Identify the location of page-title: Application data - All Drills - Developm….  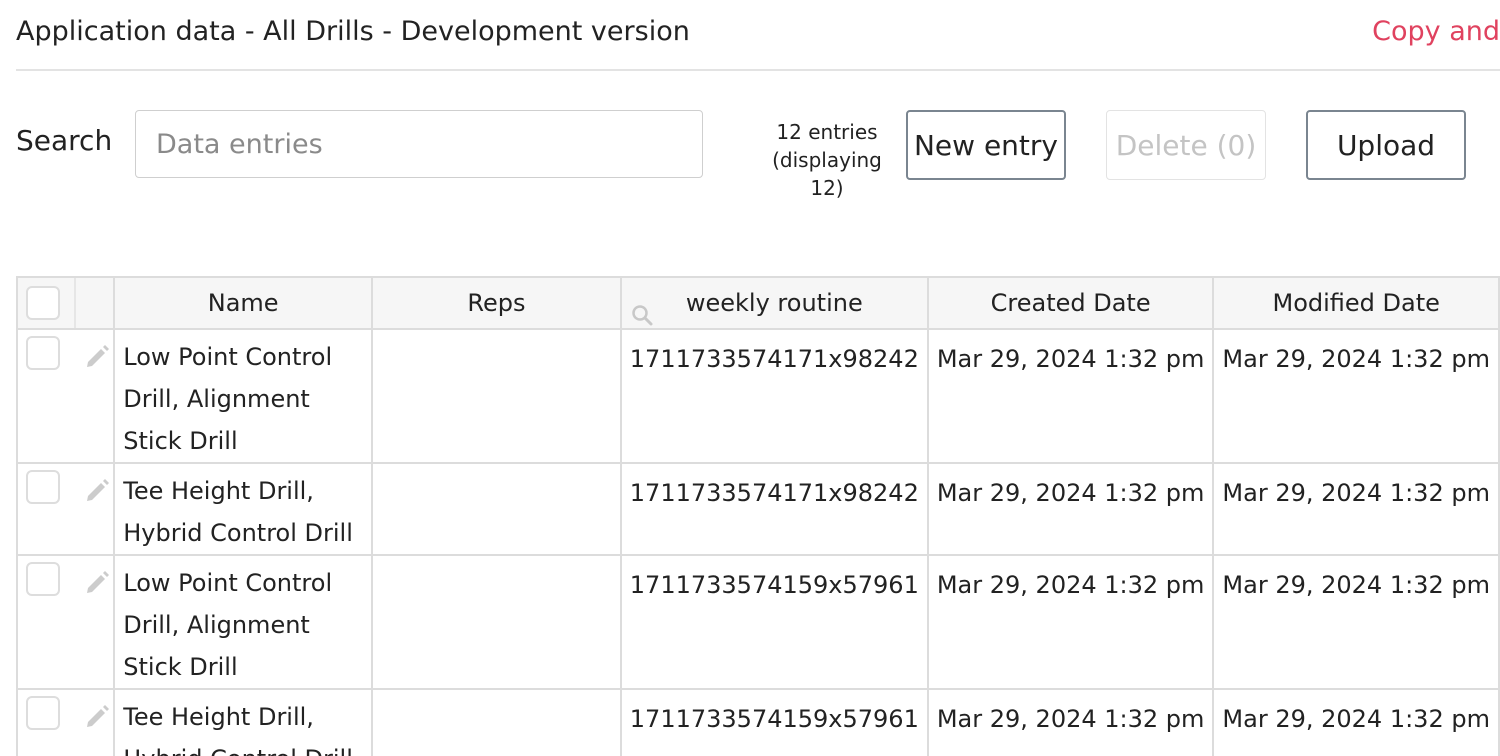
(353, 31).